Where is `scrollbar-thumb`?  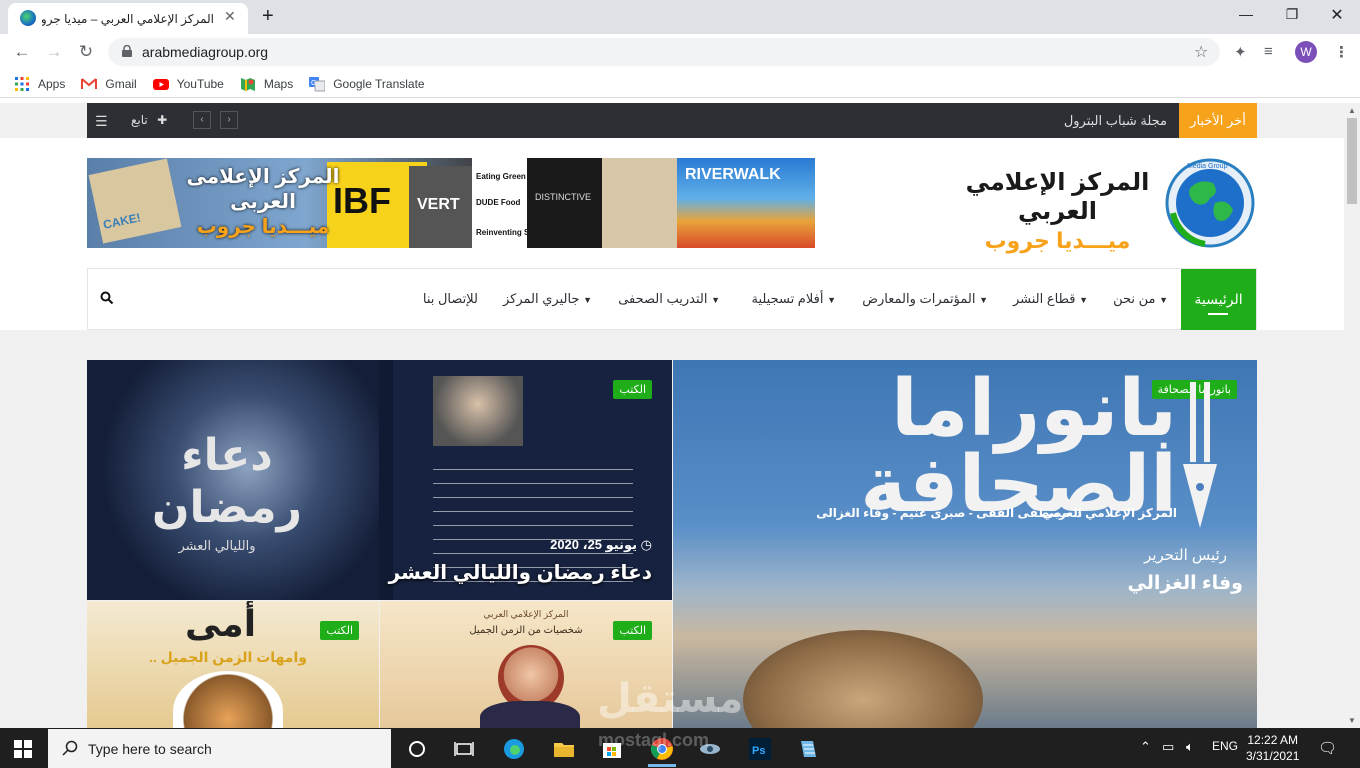
scrollbar-thumb is located at coordinates (1352, 161).